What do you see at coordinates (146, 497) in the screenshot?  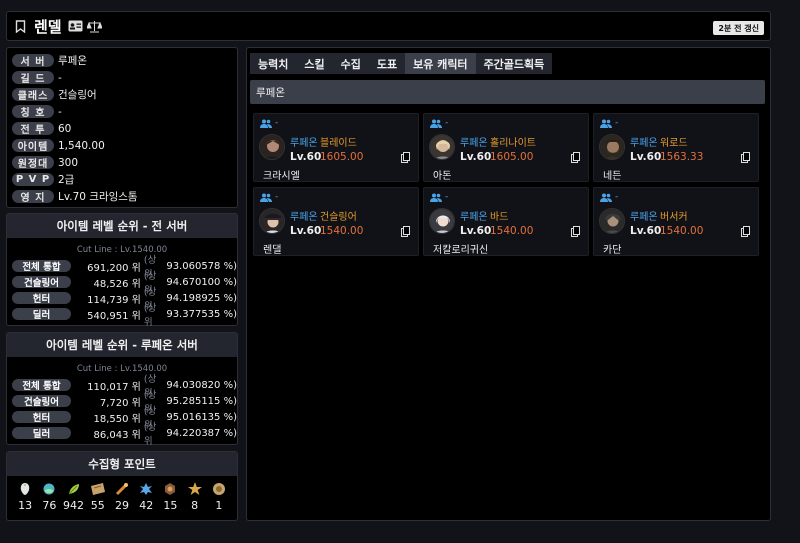 I see `collectible-giants-heart: 42` at bounding box center [146, 497].